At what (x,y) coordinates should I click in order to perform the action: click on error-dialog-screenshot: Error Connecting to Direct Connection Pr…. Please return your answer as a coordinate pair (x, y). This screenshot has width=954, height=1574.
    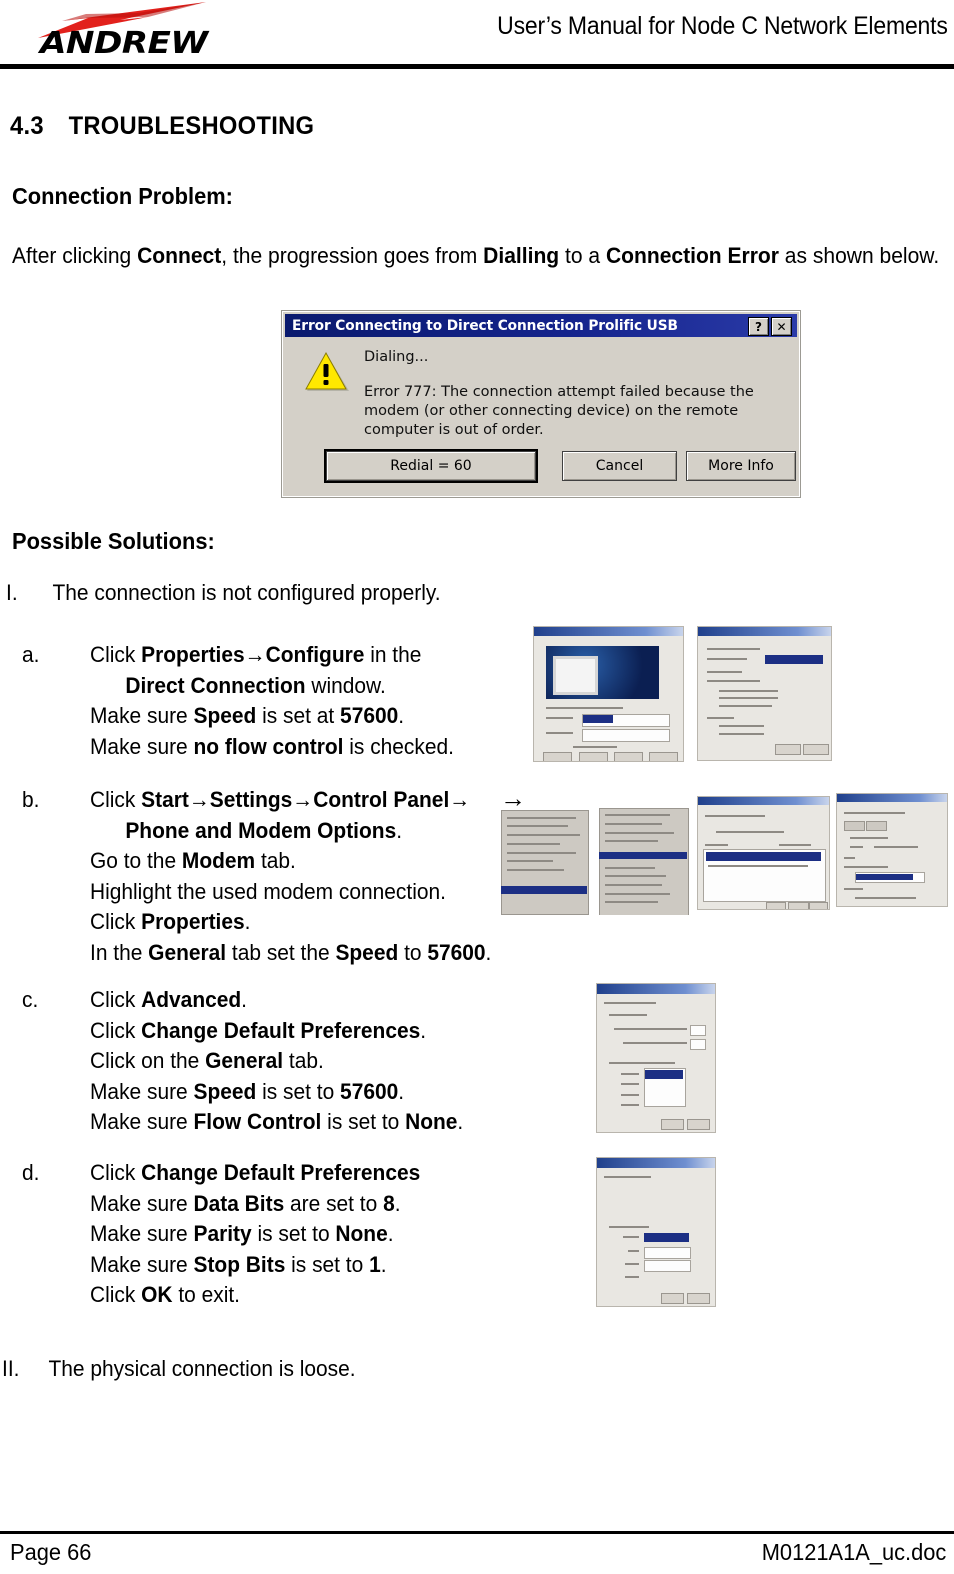
    Looking at the image, I should click on (541, 404).